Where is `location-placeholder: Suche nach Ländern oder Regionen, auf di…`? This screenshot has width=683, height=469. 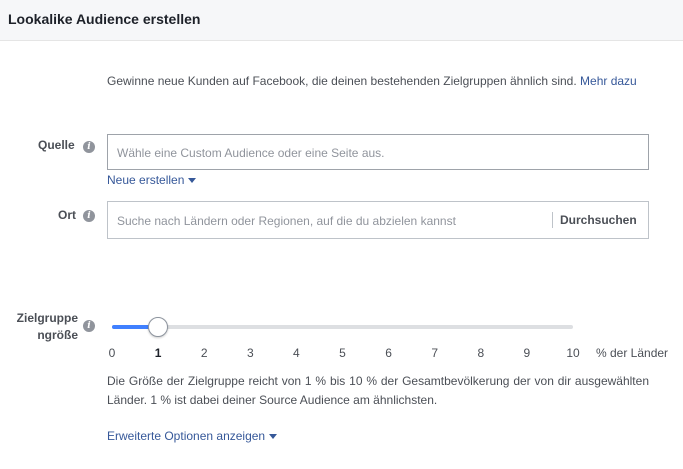
location-placeholder: Suche nach Ländern oder Regionen, auf di… is located at coordinates (286, 221).